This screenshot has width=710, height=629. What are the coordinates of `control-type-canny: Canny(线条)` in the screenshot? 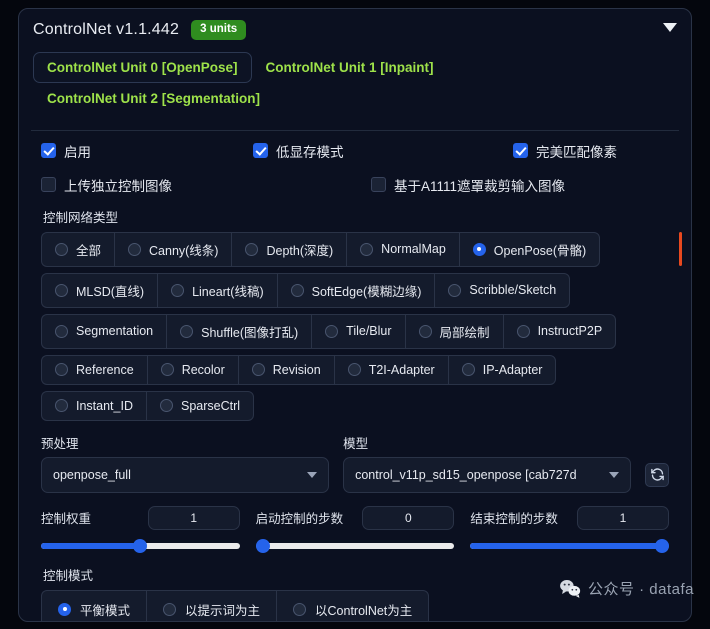 It's located at (173, 249).